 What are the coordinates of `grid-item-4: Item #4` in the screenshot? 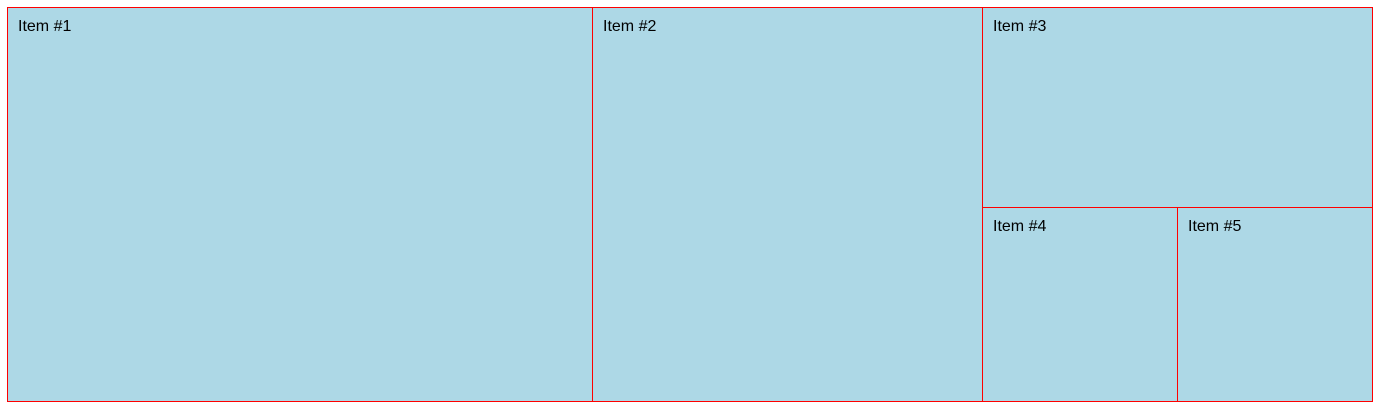 It's located at (1080, 304).